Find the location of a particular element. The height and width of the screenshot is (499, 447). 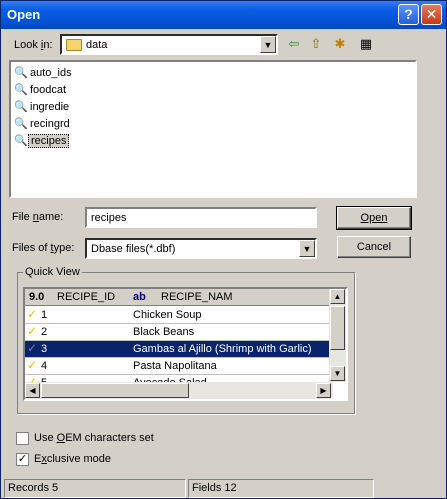

new-folder-icon: ✱ is located at coordinates (340, 44).